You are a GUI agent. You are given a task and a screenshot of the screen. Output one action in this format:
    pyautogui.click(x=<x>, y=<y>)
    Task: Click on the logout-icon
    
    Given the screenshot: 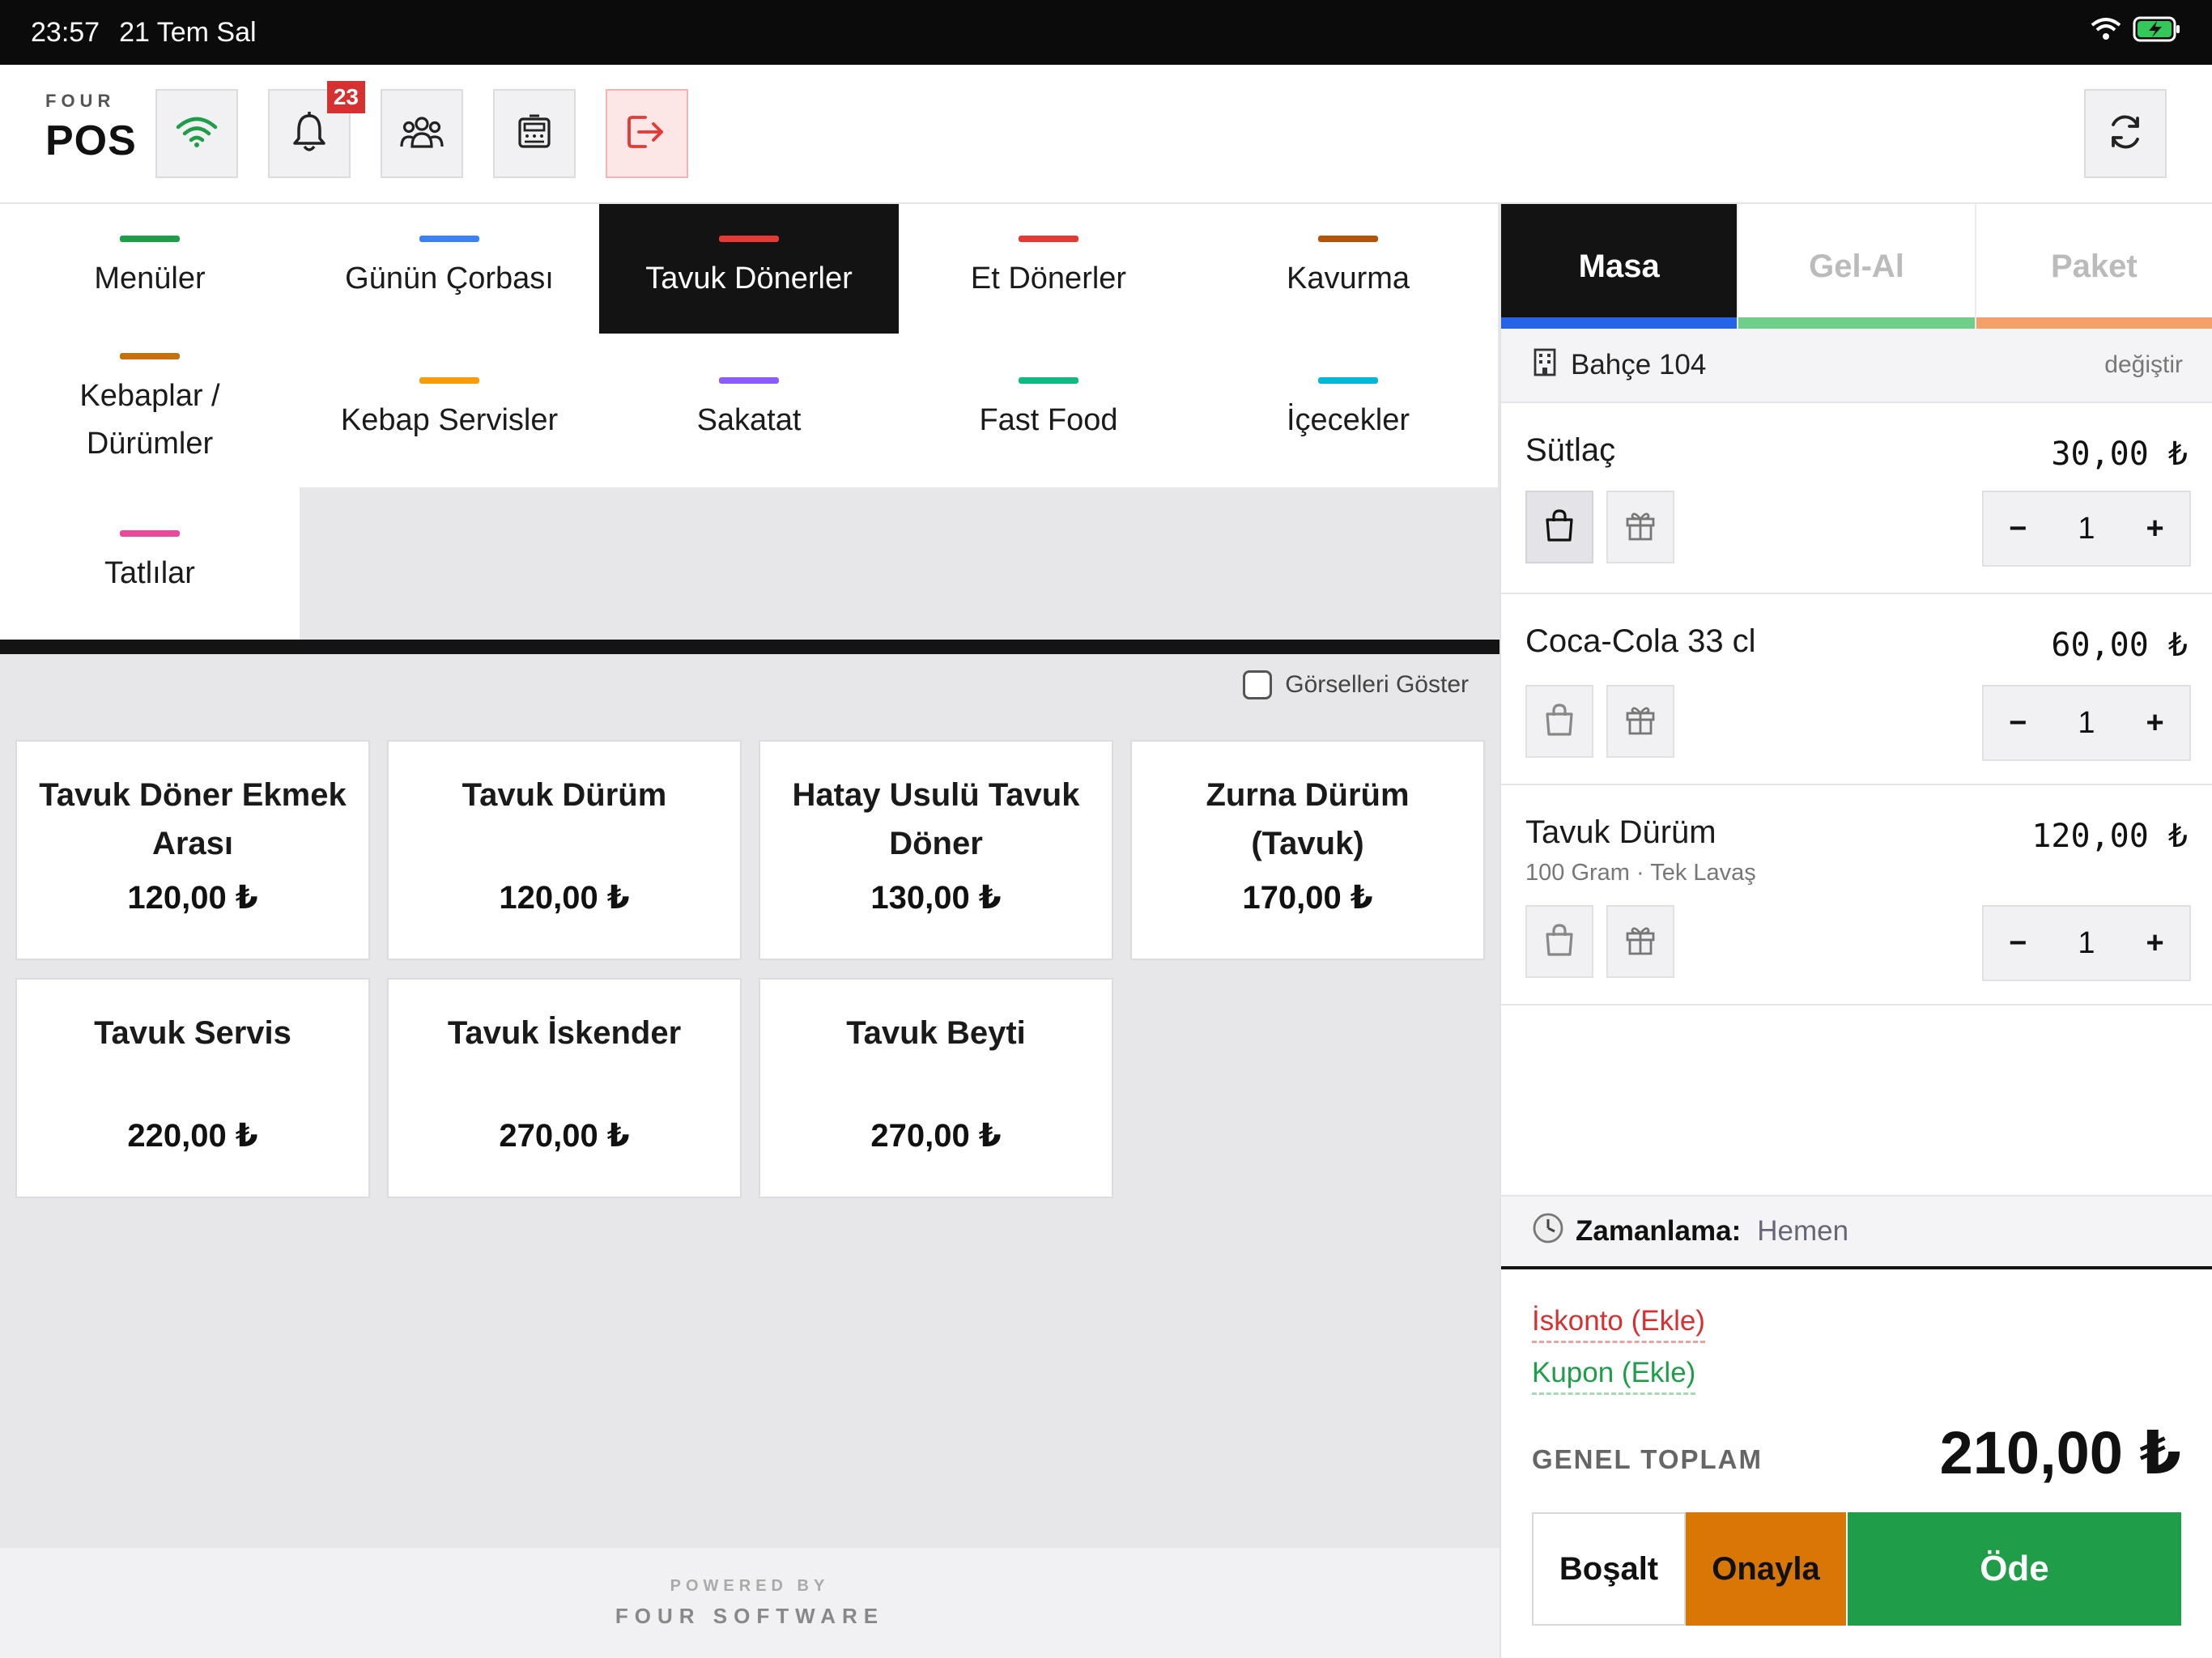 What is the action you would take?
    pyautogui.click(x=647, y=134)
    